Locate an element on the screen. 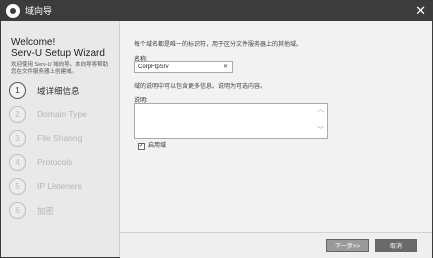 Image resolution: width=433 pixels, height=258 pixels. wizard-description: 欢迎使用 Serv-U 域向导。本向导将帮助您在文件服务器上创建域。 is located at coordinates (60, 68).